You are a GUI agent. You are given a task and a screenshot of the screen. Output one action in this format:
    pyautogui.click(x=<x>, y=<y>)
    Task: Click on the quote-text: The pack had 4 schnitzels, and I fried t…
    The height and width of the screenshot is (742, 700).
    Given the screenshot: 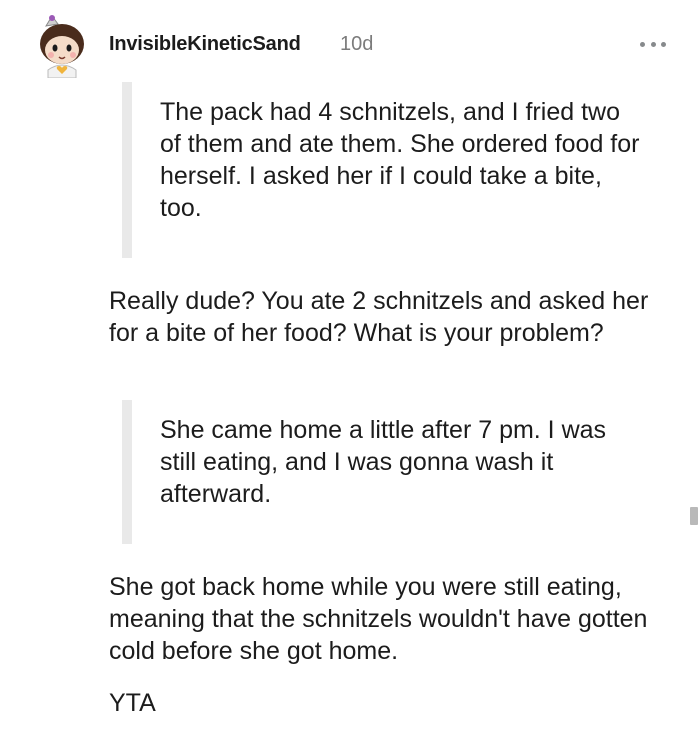 What is the action you would take?
    pyautogui.click(x=400, y=160)
    